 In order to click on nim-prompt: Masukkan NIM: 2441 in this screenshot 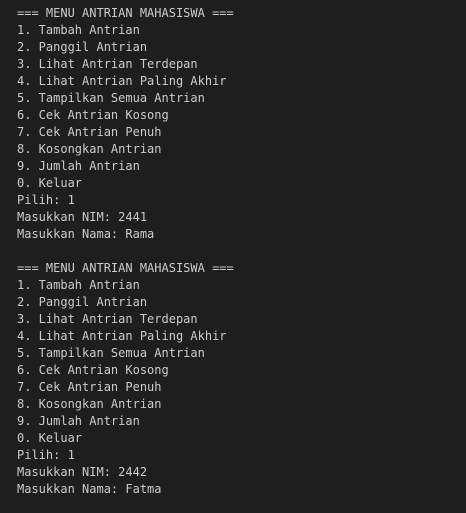, I will do `click(82, 217)`.